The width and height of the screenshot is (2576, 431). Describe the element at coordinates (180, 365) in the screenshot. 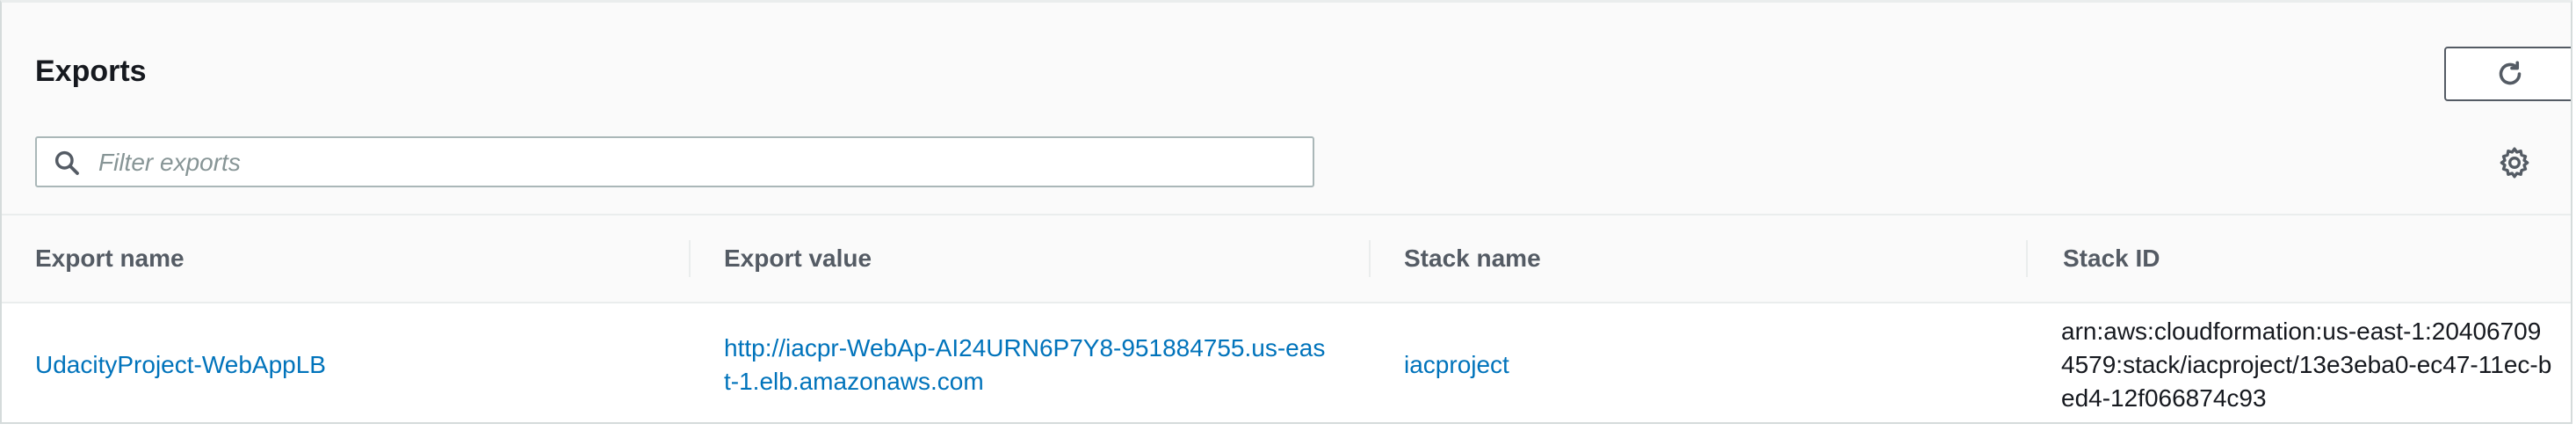

I see `export-name-link: UdacityProject-WebAppLB` at that location.